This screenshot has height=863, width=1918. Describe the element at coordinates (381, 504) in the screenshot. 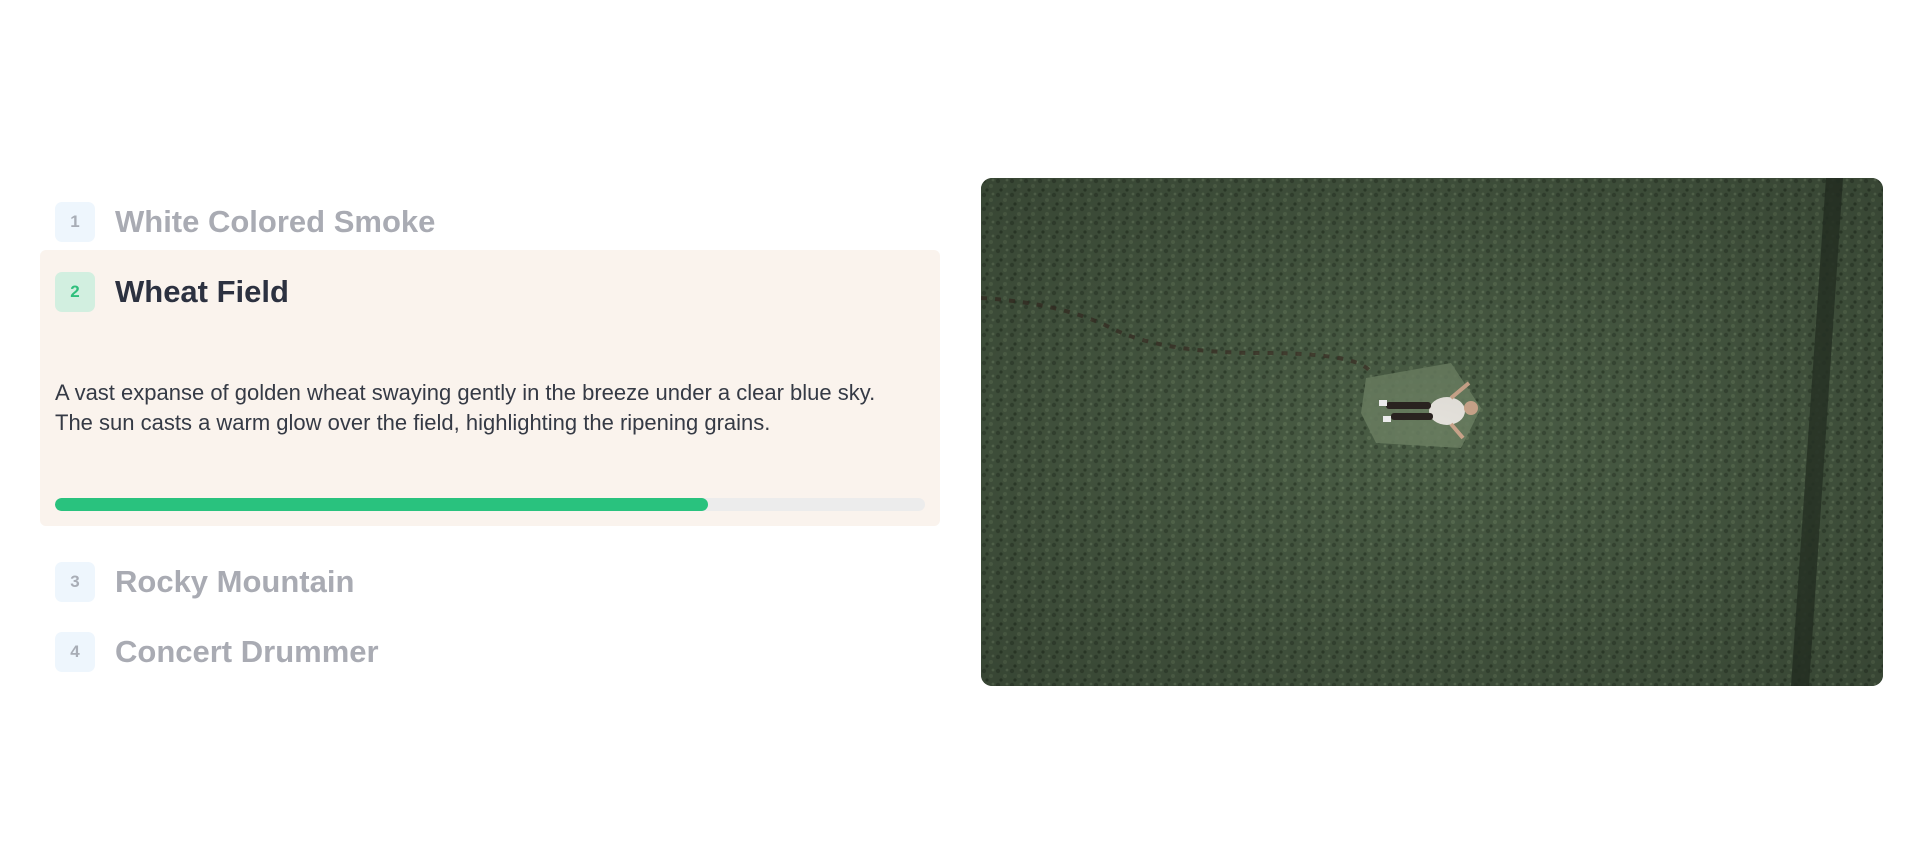

I see `progress-fill` at that location.